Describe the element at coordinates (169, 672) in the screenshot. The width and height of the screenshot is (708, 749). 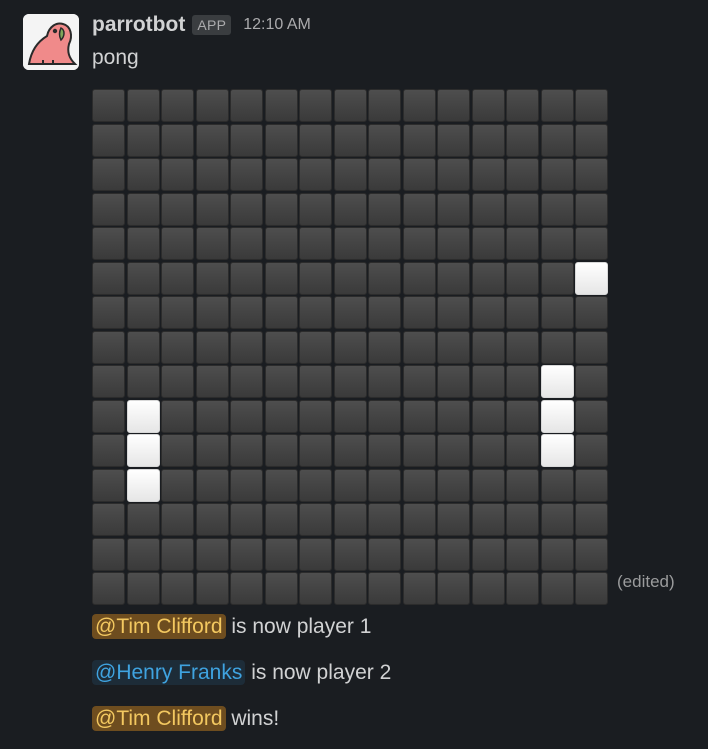
I see `user-mention: @Henry Franks` at that location.